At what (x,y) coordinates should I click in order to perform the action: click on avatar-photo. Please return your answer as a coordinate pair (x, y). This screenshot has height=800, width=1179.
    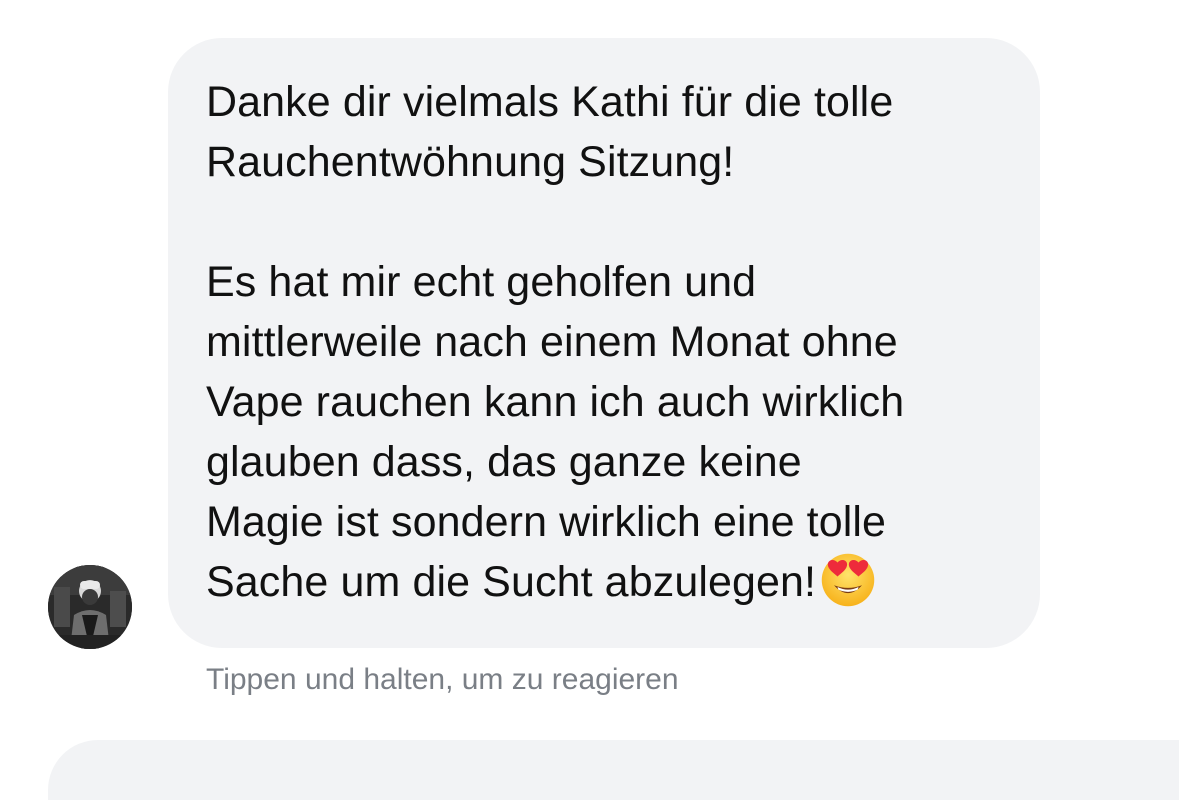
    Looking at the image, I should click on (90, 607).